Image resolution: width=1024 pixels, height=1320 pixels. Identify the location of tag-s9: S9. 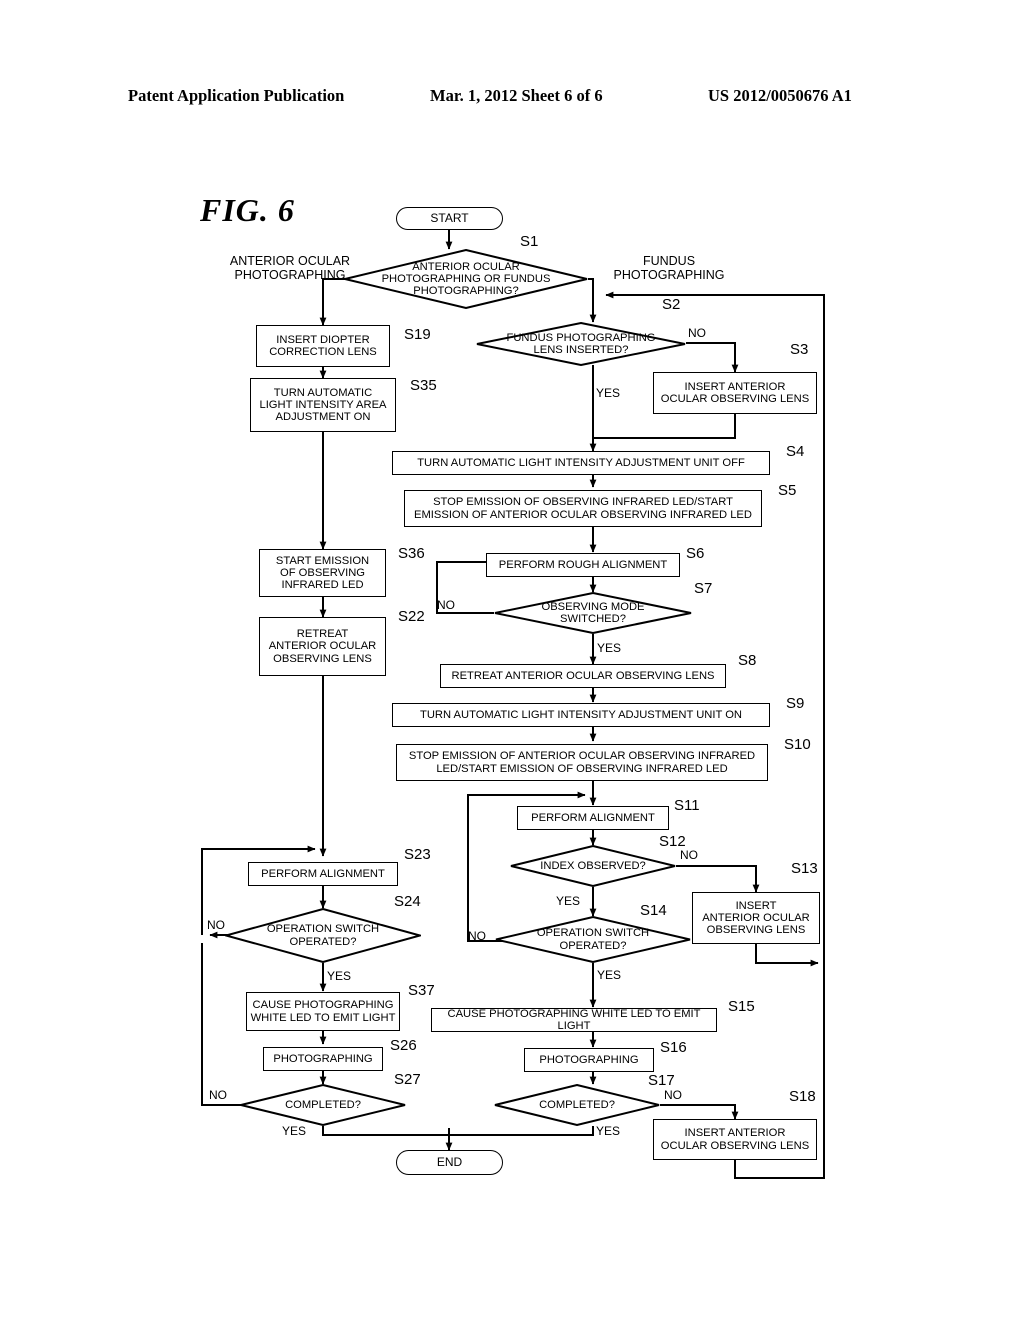
(795, 703).